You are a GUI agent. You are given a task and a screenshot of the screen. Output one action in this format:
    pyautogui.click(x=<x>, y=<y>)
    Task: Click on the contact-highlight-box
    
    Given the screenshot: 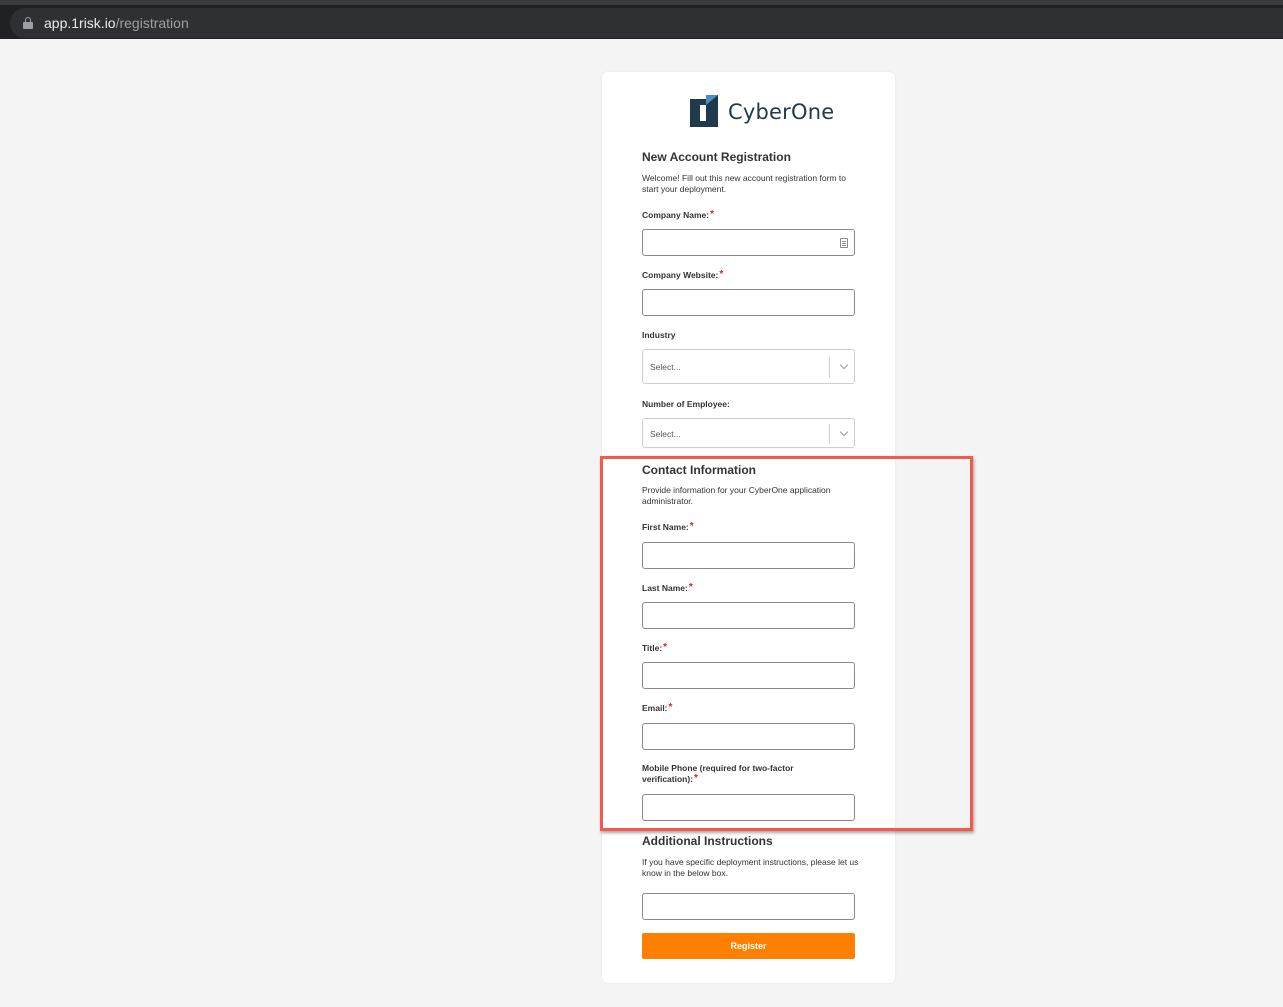 What is the action you would take?
    pyautogui.click(x=786, y=643)
    